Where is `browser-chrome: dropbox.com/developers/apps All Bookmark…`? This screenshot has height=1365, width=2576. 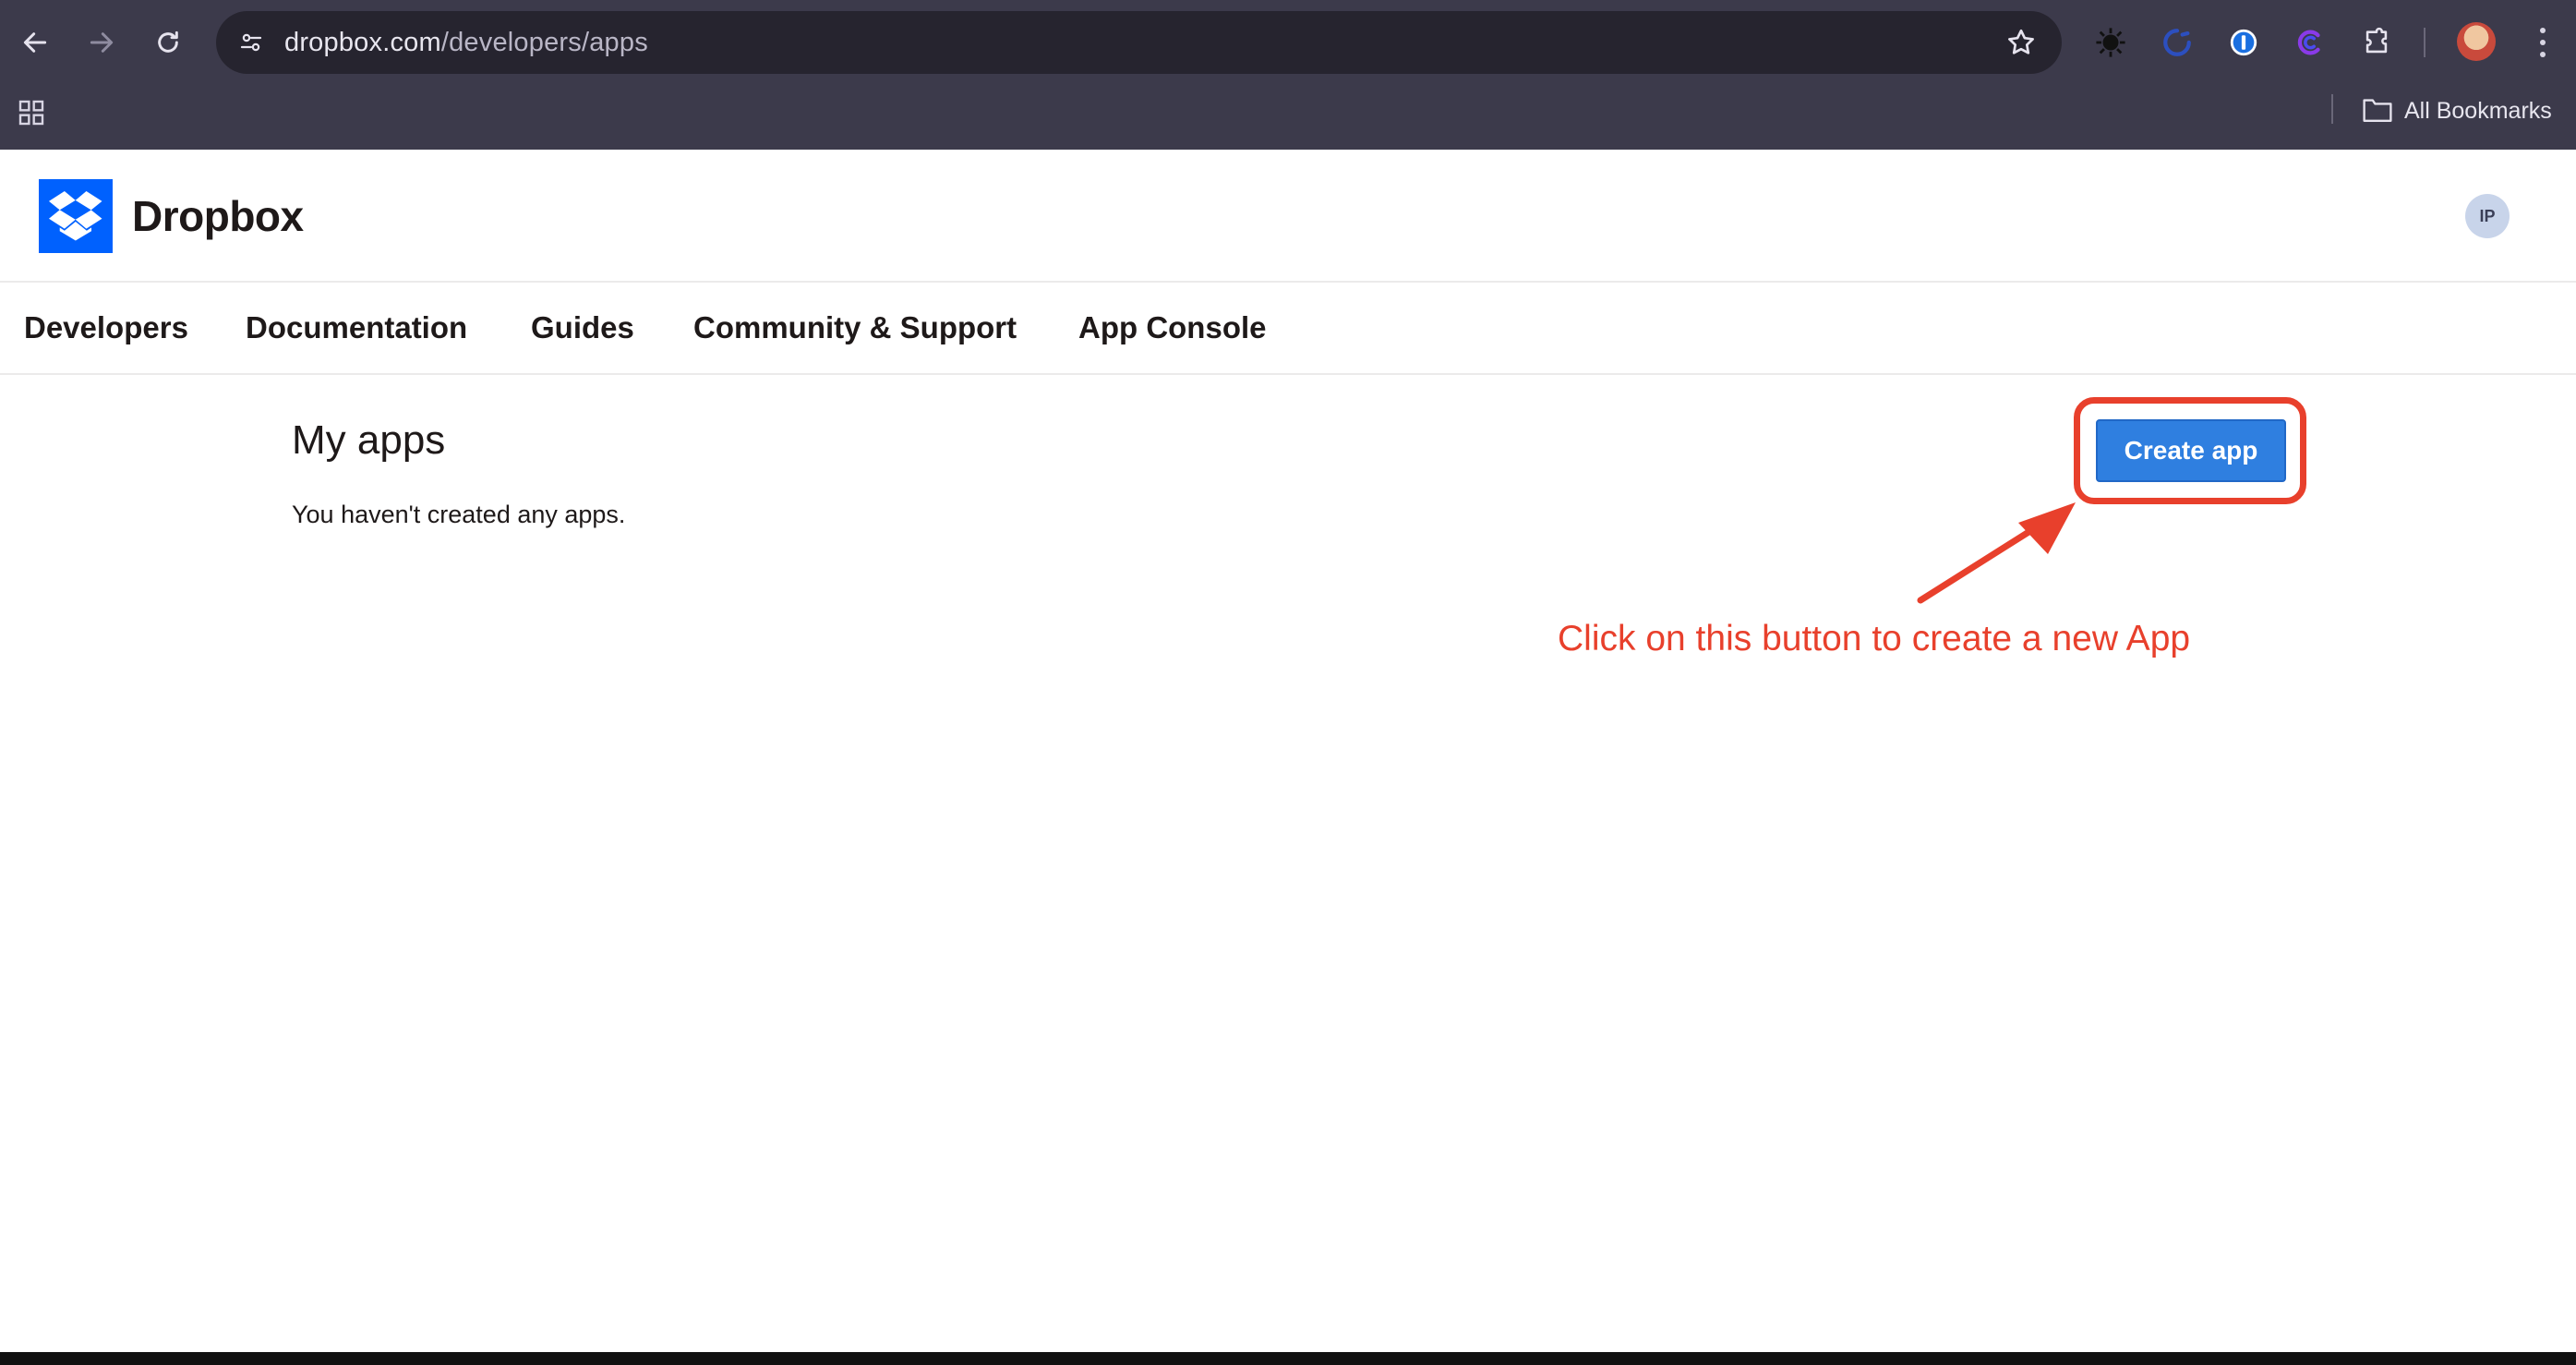 browser-chrome: dropbox.com/developers/apps All Bookmark… is located at coordinates (1288, 75).